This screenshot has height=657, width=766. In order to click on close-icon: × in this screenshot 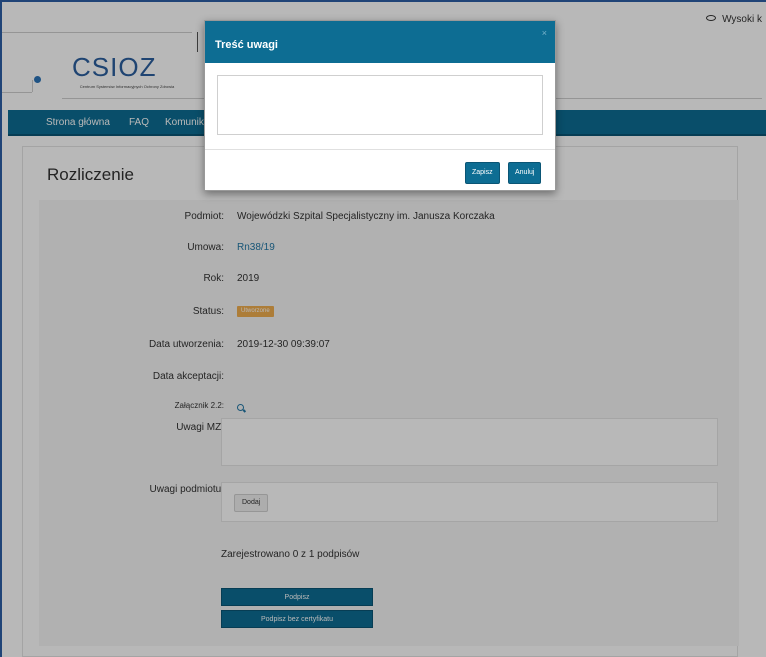, I will do `click(544, 33)`.